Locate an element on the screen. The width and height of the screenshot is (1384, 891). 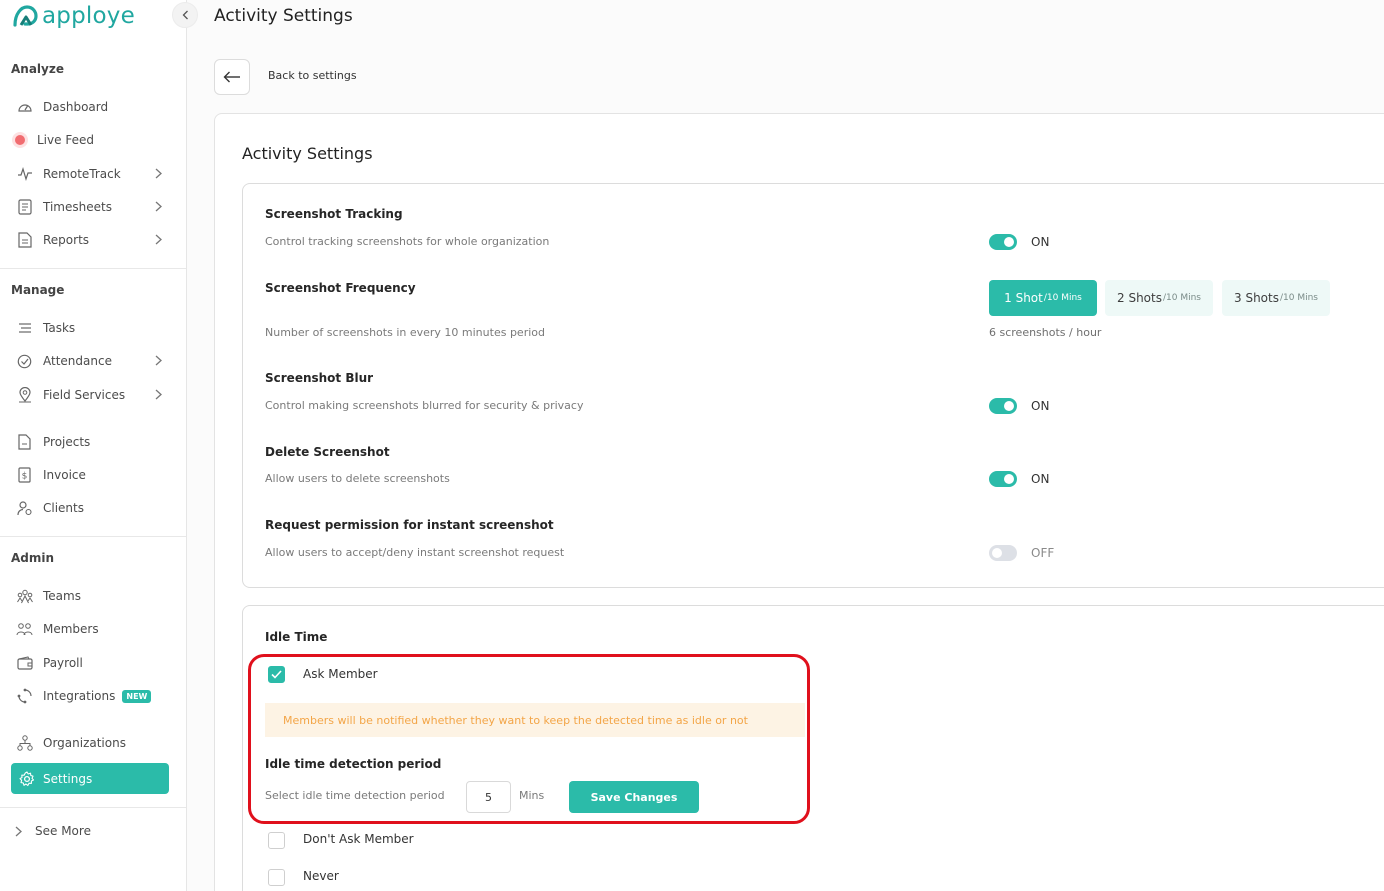
screenshot-tracking-state: ON is located at coordinates (1040, 242).